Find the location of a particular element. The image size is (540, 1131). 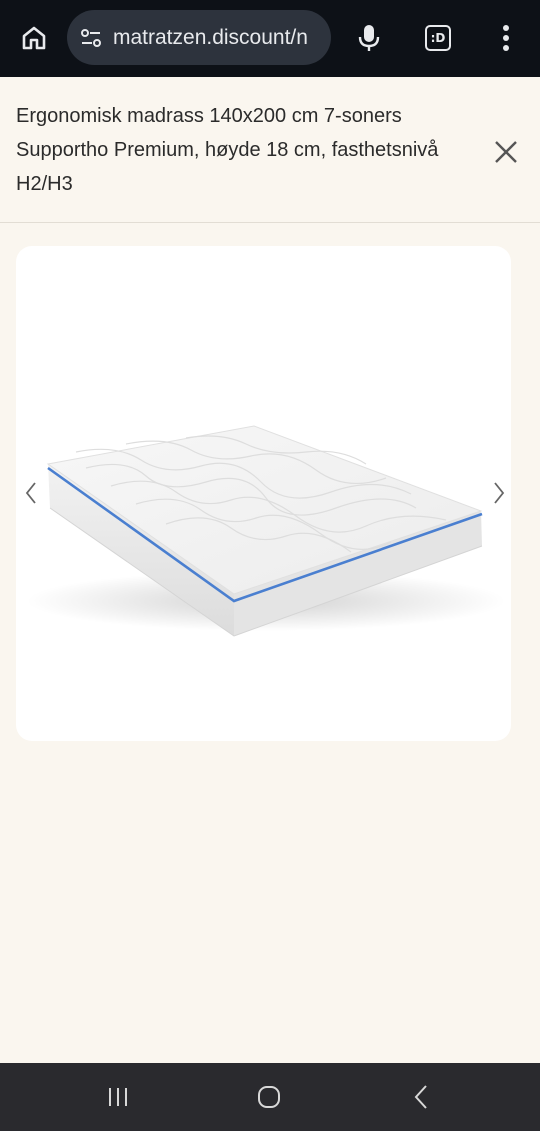

tab-switcher-button: :D is located at coordinates (438, 38).